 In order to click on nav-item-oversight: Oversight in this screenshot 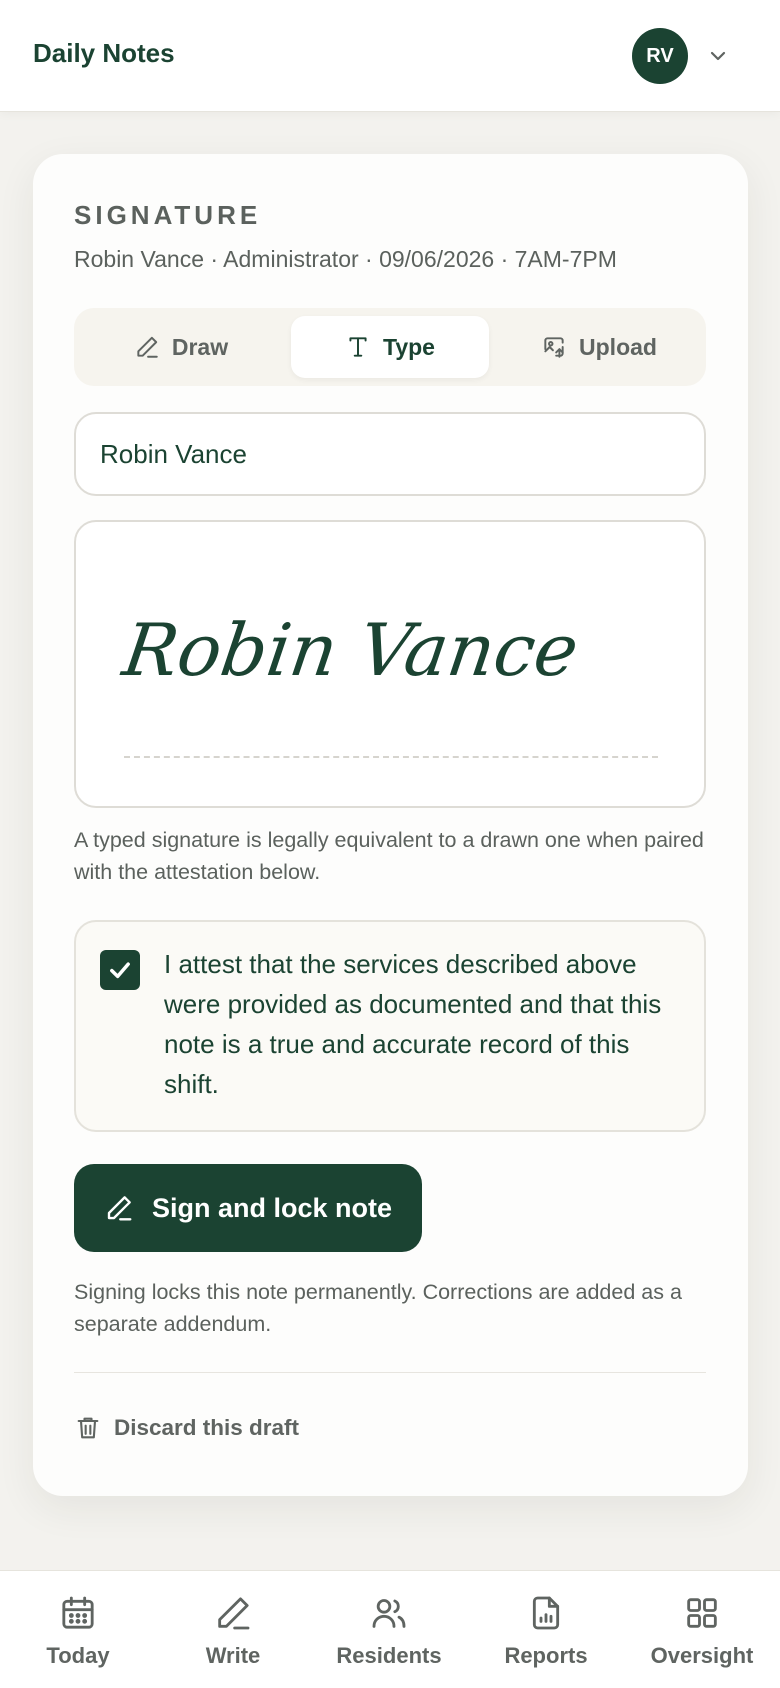, I will do `click(702, 1631)`.